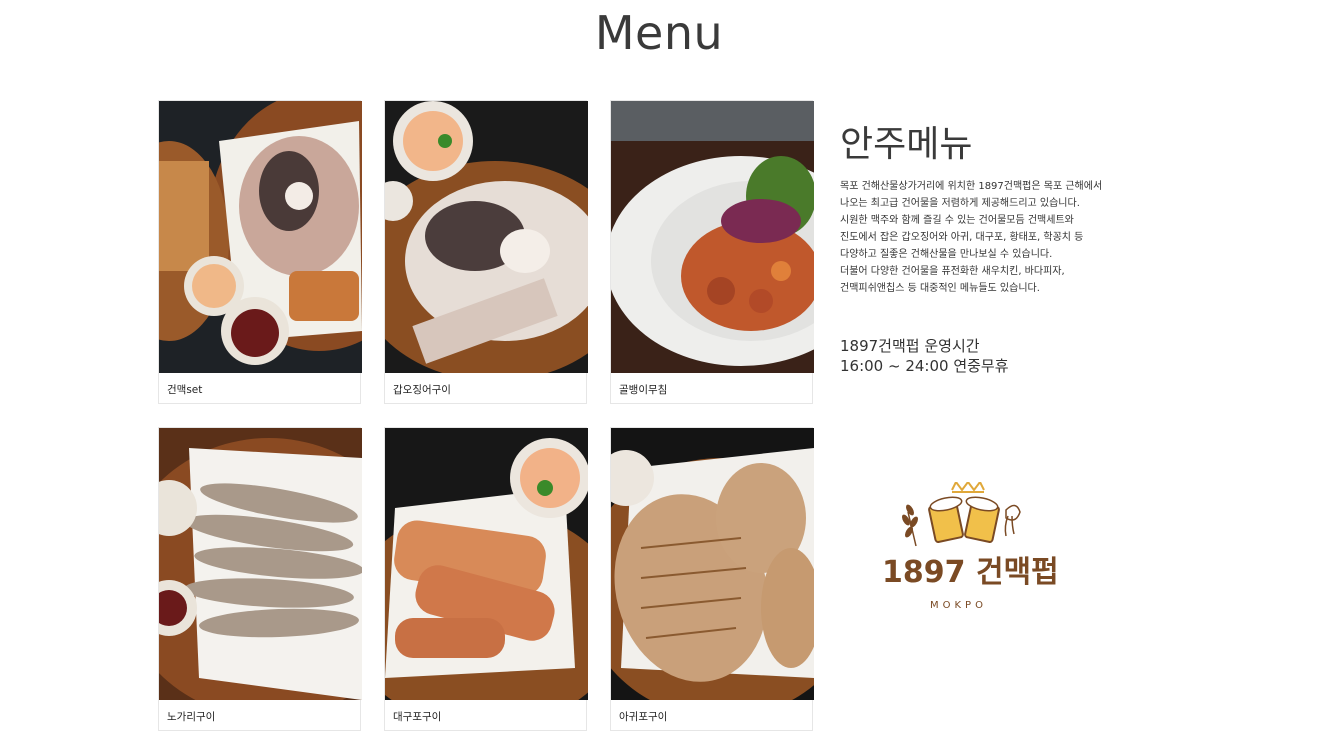  Describe the element at coordinates (946, 254) in the screenshot. I see `description-line: 다양하고 질좋은 건해산물을 만나보실 수 있습니다.` at that location.